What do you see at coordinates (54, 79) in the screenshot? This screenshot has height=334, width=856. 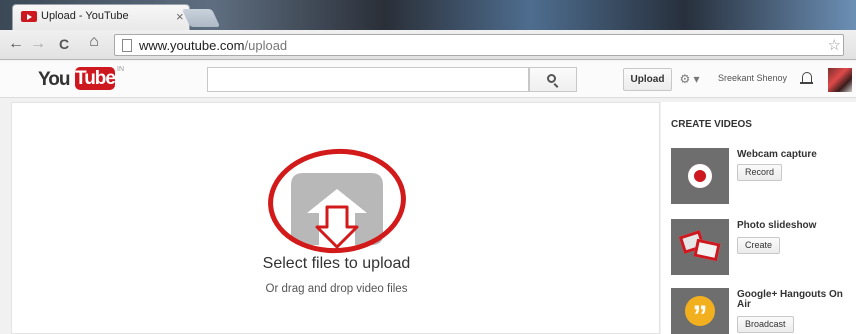 I see `logo-you: You` at bounding box center [54, 79].